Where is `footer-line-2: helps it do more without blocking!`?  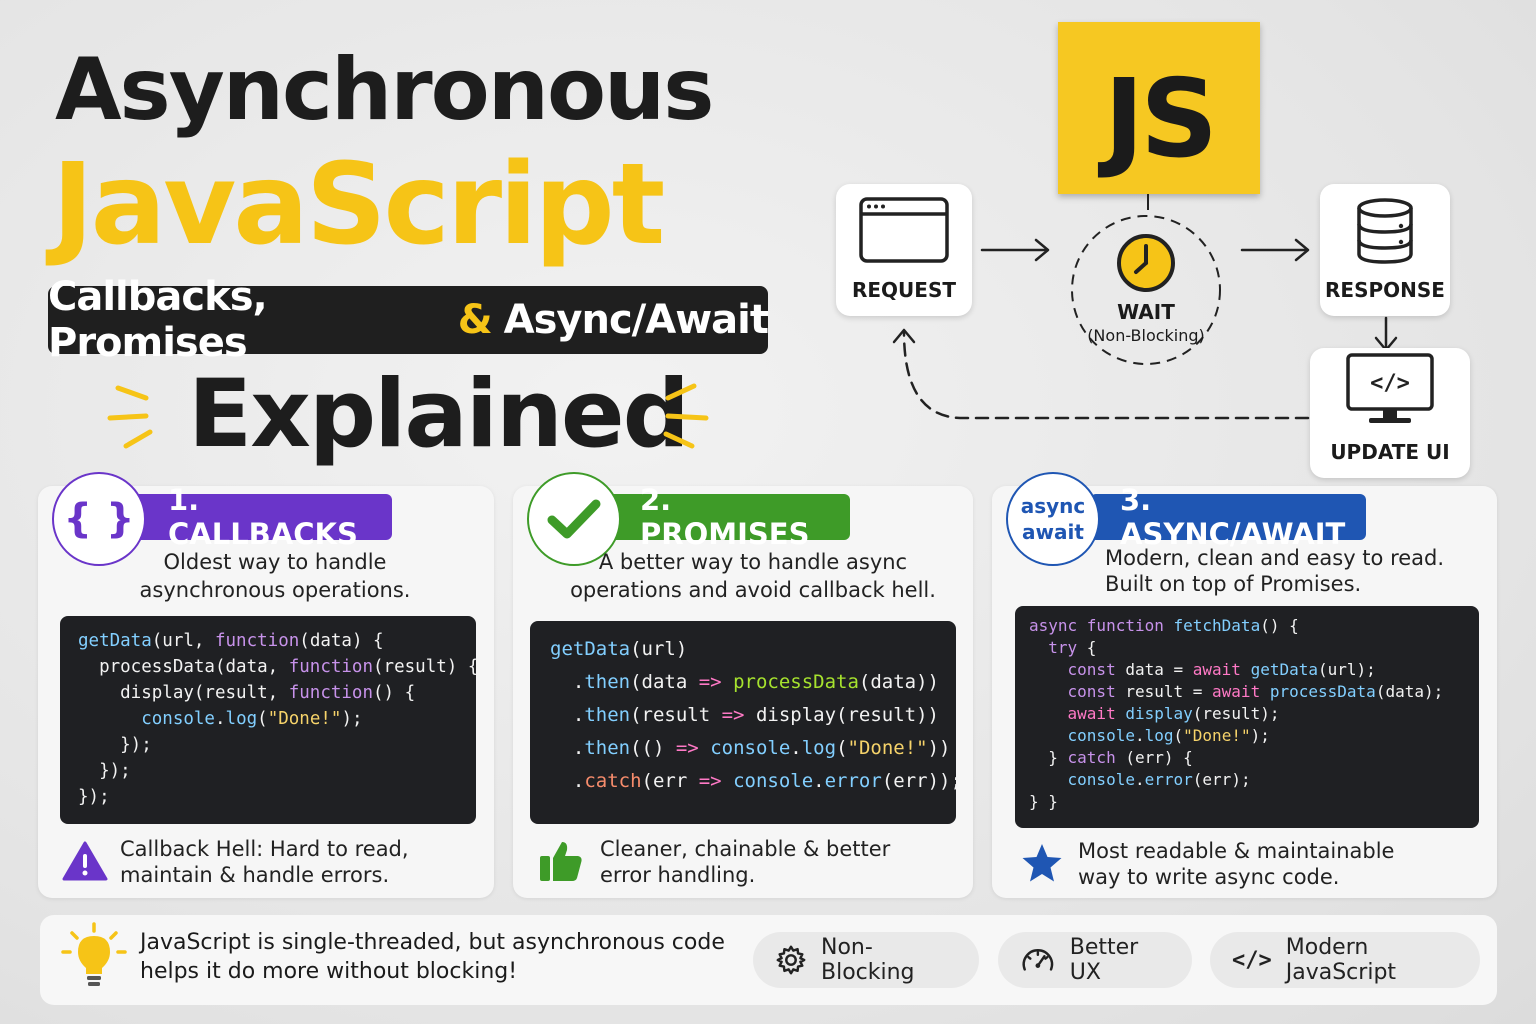
footer-line-2: helps it do more without blocking! is located at coordinates (329, 971).